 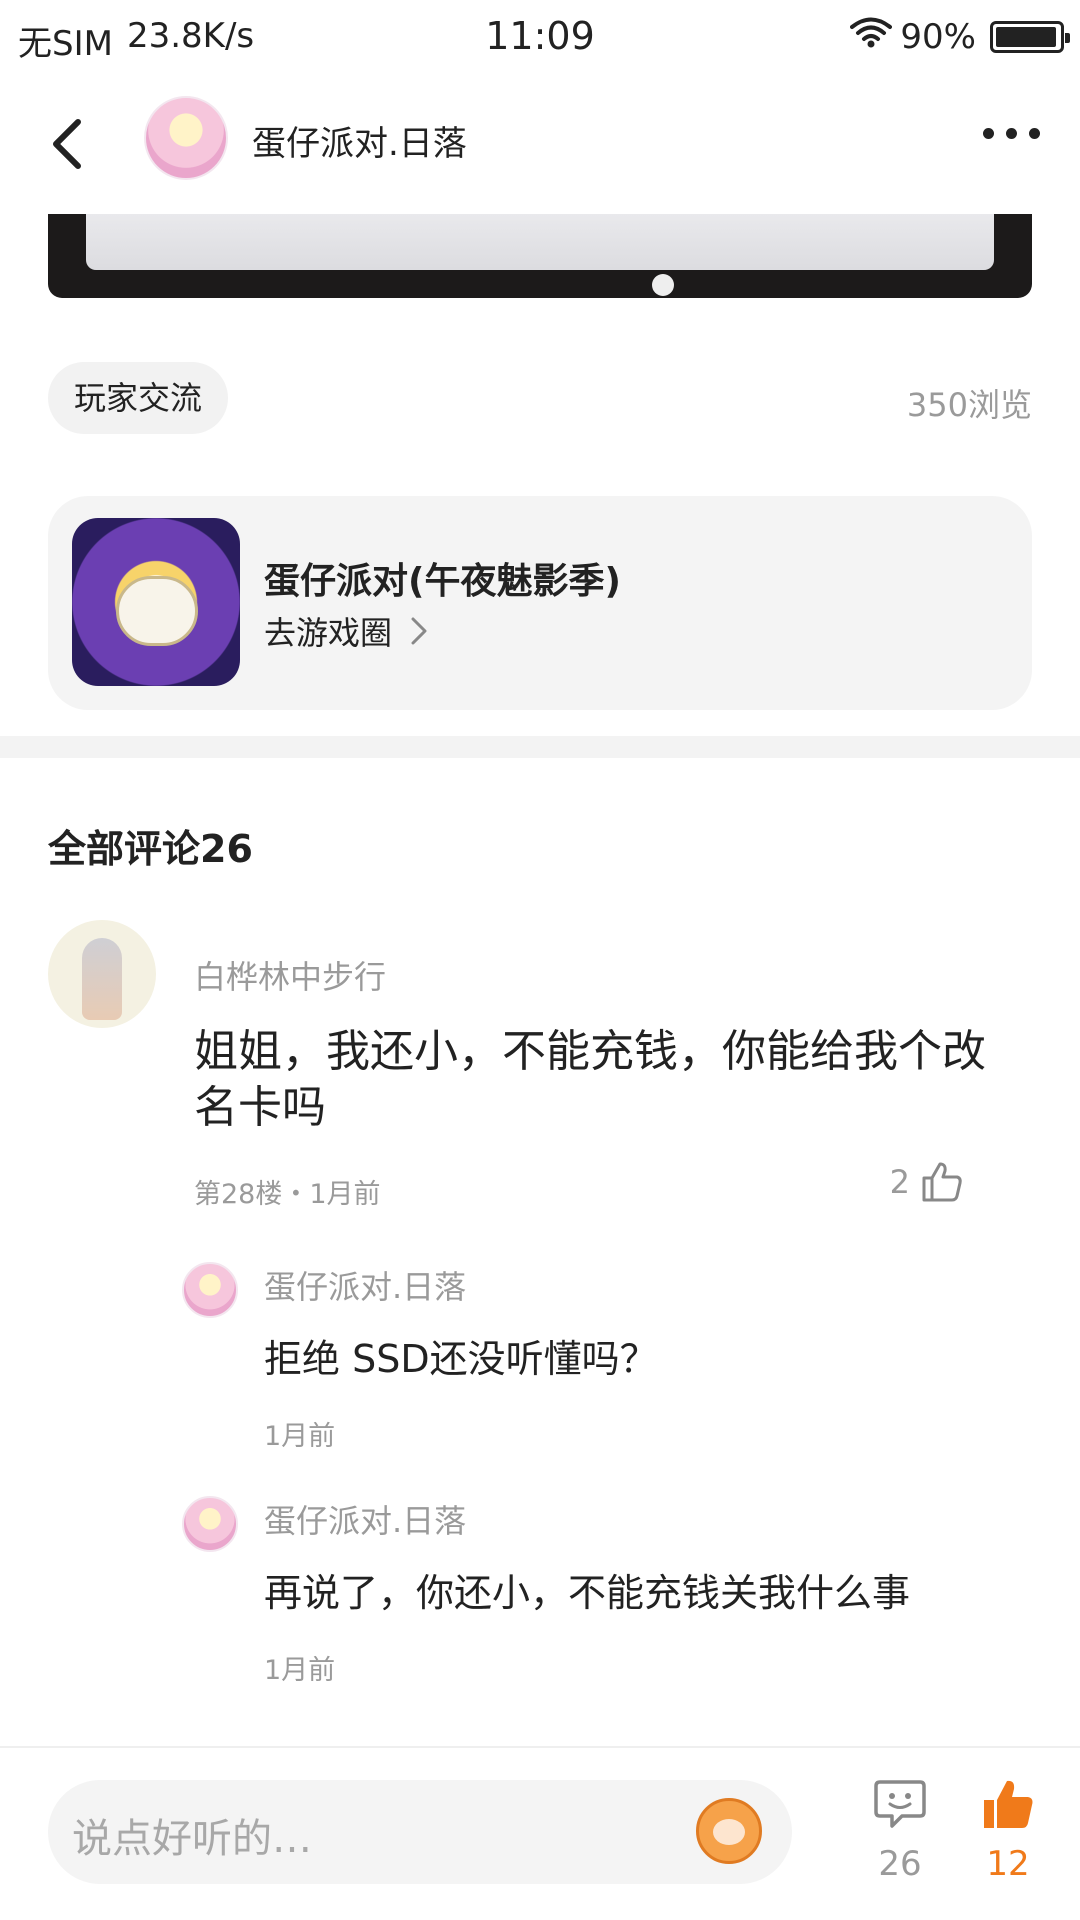 I want to click on back-arrow-icon, so click(x=67, y=144).